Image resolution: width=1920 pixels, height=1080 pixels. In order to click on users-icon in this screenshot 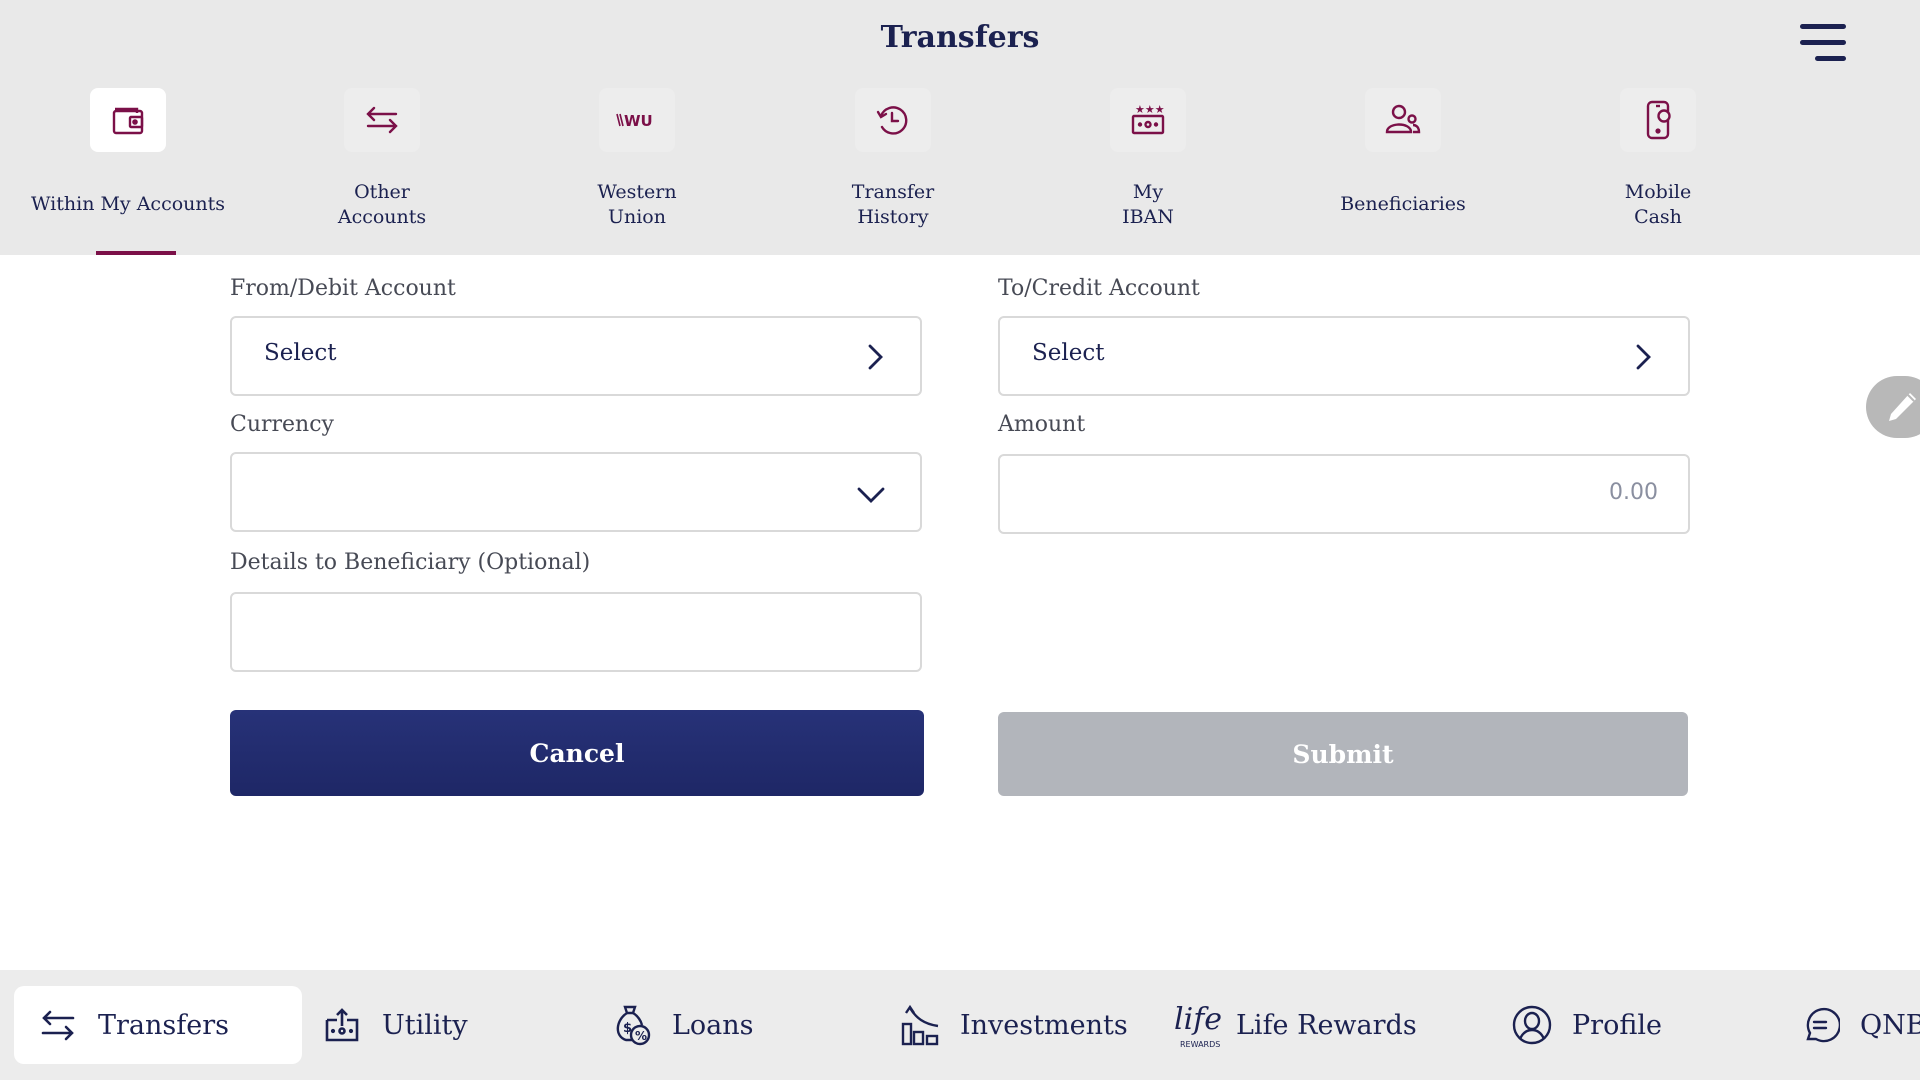, I will do `click(1403, 120)`.